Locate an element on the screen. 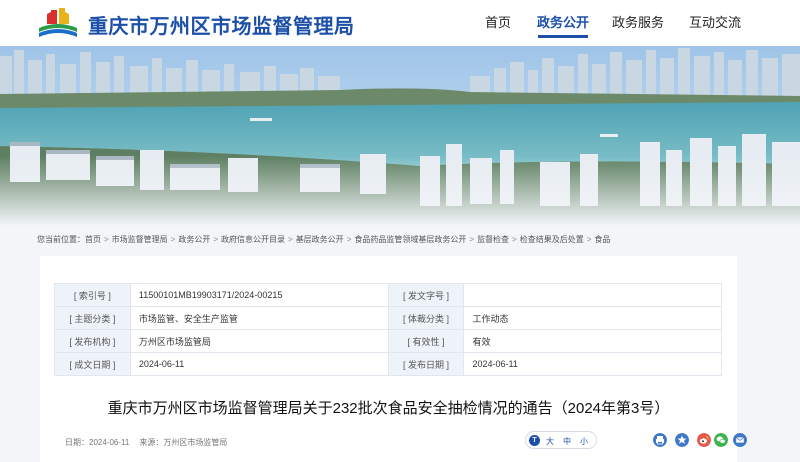 This screenshot has height=462, width=800. table-row: [ 主题分类 ] 市场监管、安全生产监管 [ 体裁分类 ] 工作动态 is located at coordinates (388, 318).